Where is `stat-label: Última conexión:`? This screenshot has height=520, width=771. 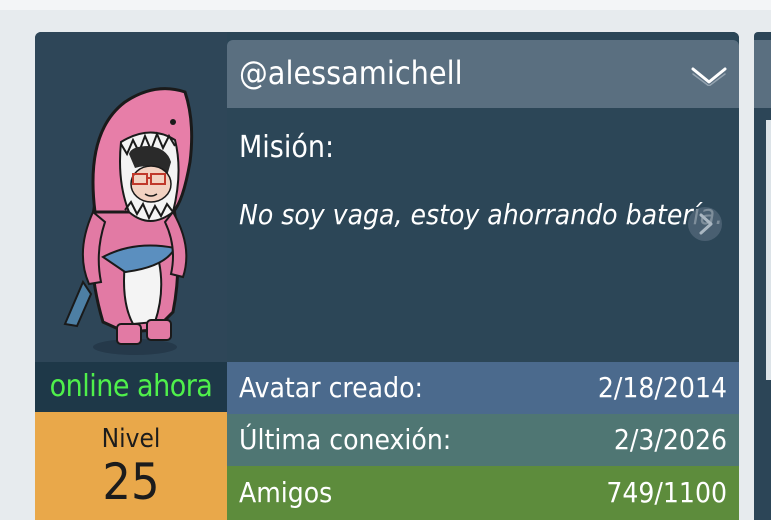 stat-label: Última conexión: is located at coordinates (345, 439).